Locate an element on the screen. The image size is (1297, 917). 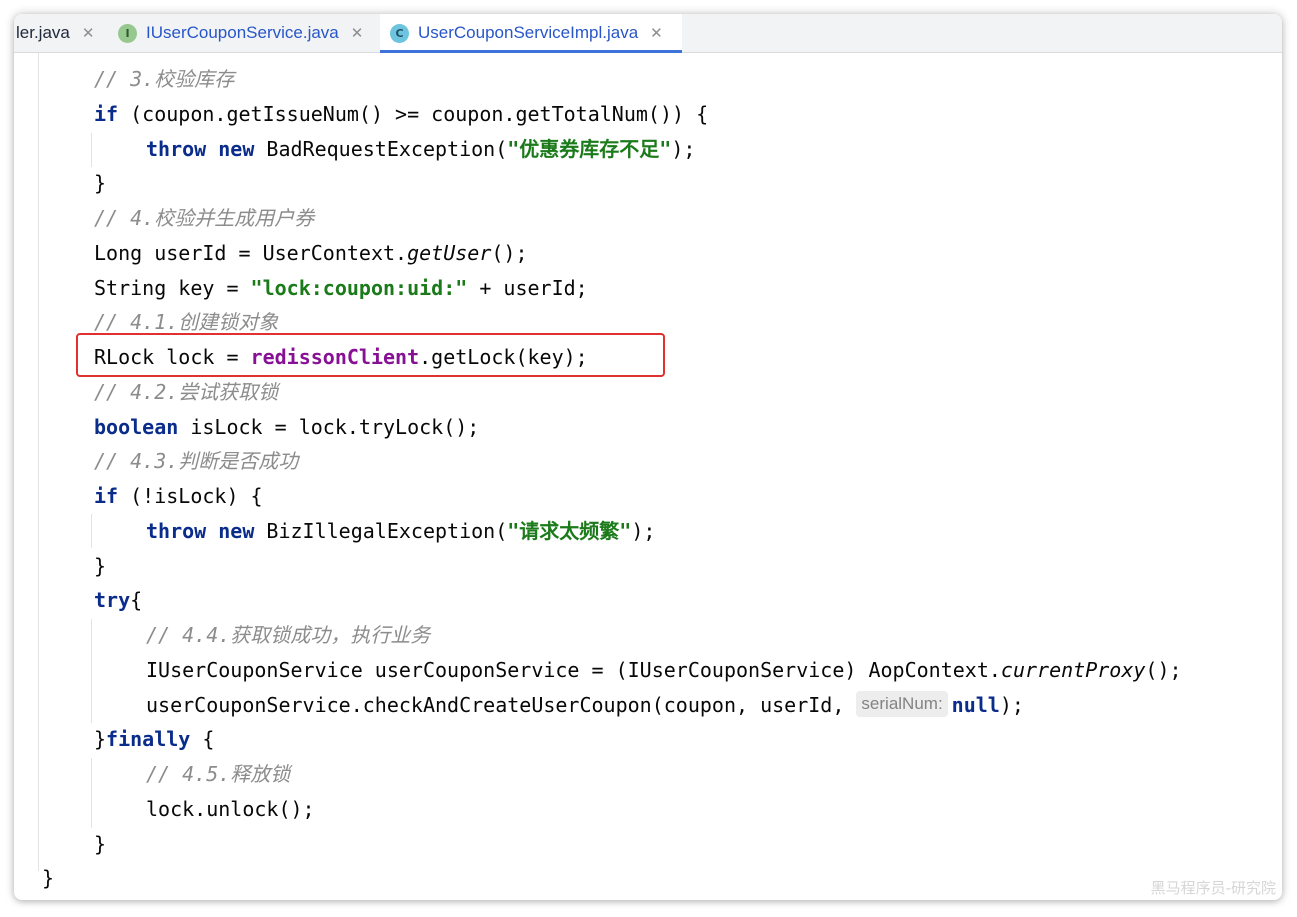
interface-icon: I is located at coordinates (127, 33).